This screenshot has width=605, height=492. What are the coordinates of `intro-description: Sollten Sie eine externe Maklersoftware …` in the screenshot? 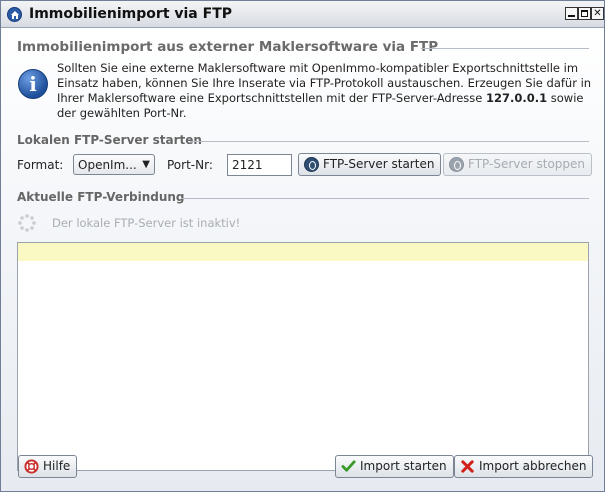 It's located at (327, 91).